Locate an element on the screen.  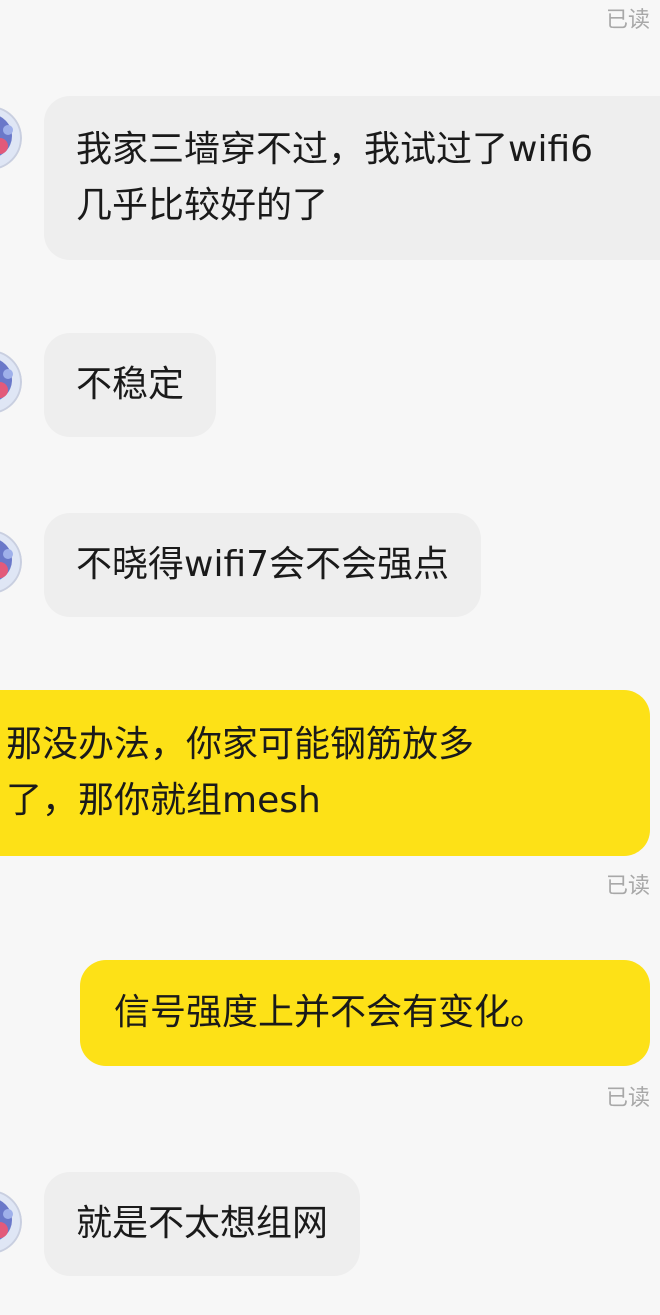
message-bubble-outgoing: 信号强度上并不会有变化。 is located at coordinates (365, 1013).